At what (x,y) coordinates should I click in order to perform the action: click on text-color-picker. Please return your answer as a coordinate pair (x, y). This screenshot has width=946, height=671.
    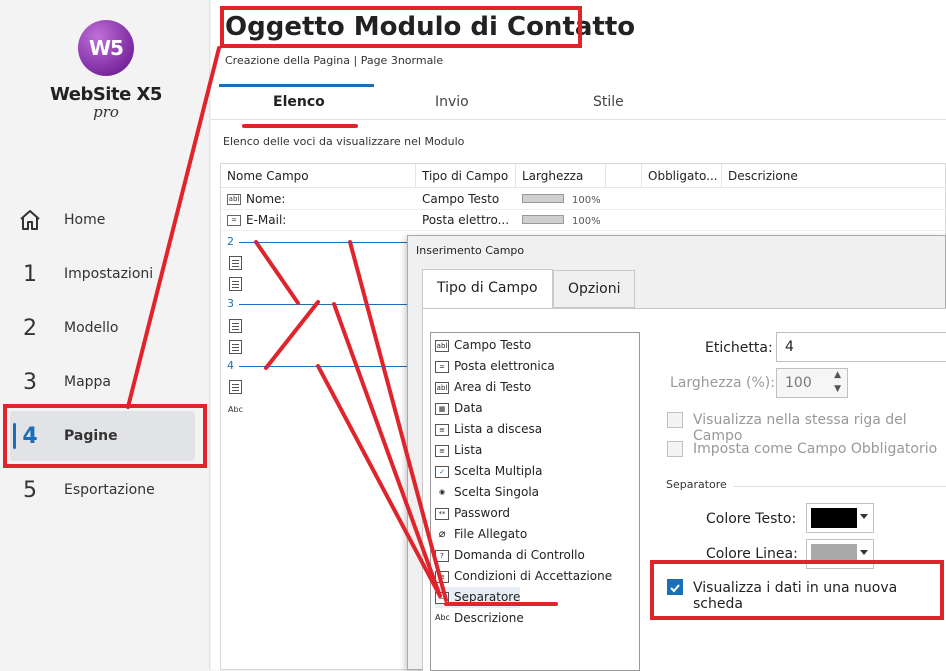
    Looking at the image, I should click on (840, 518).